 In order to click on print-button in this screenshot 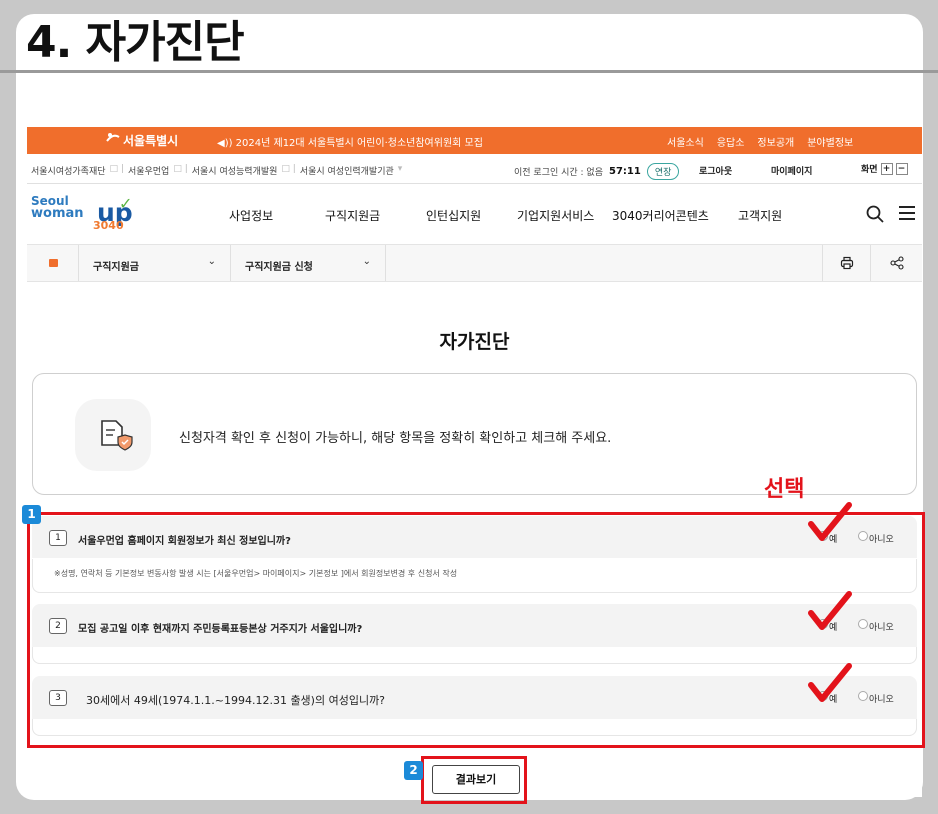, I will do `click(846, 263)`.